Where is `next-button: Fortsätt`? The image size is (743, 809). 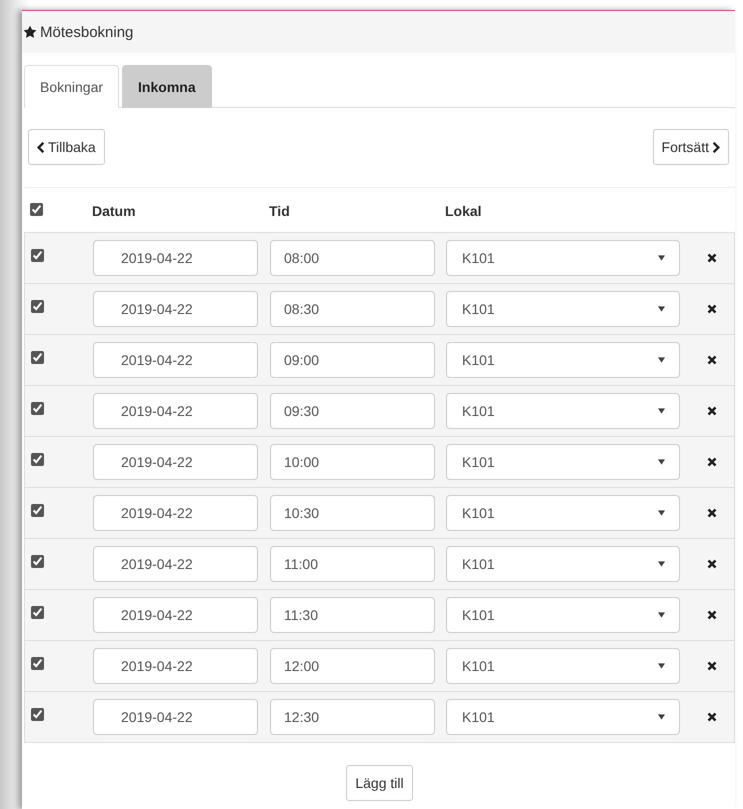
next-button: Fortsätt is located at coordinates (690, 147).